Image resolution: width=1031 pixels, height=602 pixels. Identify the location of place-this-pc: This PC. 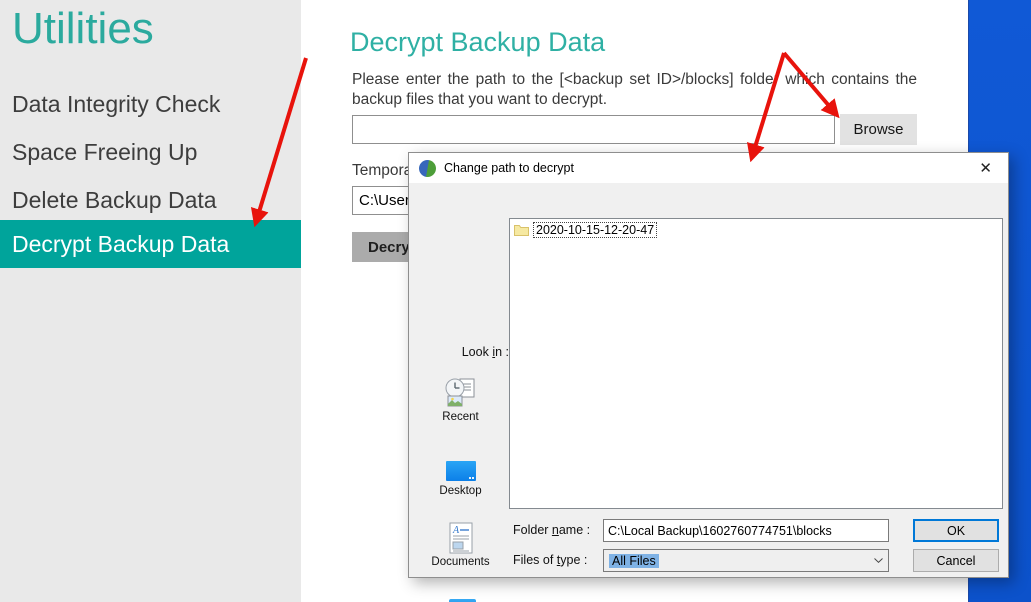
(460, 597).